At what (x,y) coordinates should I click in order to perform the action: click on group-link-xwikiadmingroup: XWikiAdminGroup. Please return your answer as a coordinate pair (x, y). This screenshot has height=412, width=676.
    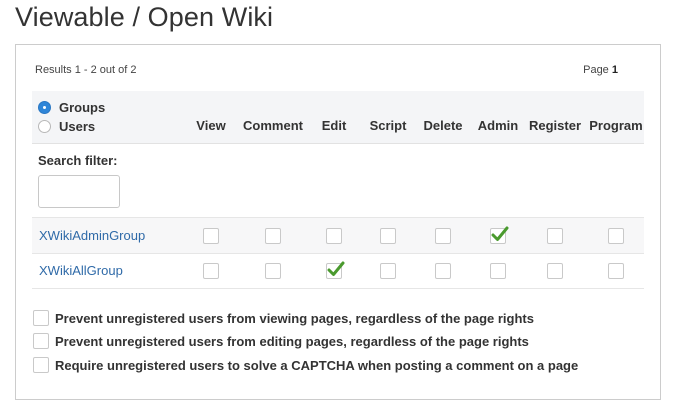
    Looking at the image, I should click on (92, 235).